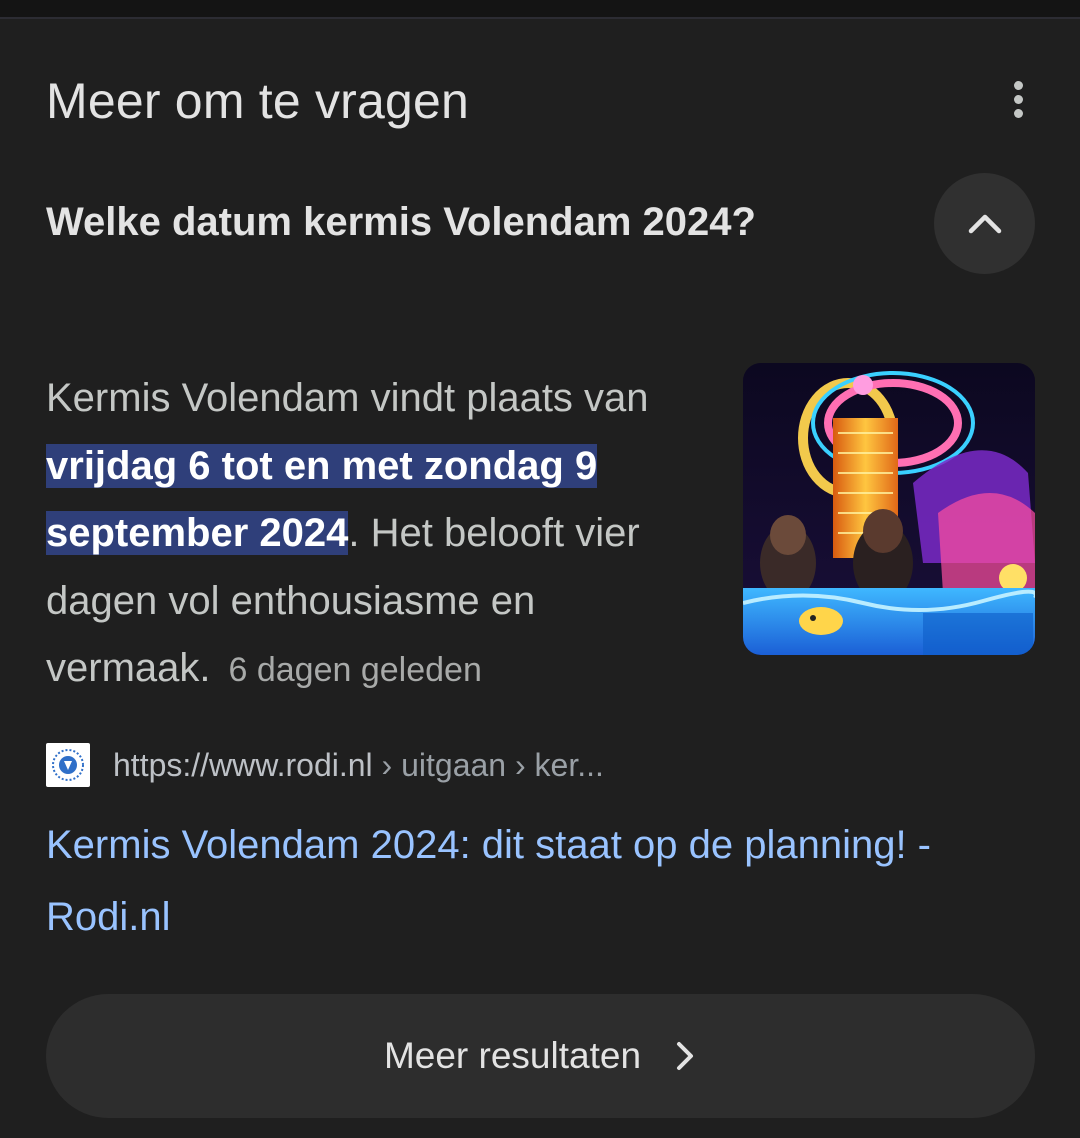  What do you see at coordinates (355, 670) in the screenshot?
I see `answer-age: 6 dagen geleden` at bounding box center [355, 670].